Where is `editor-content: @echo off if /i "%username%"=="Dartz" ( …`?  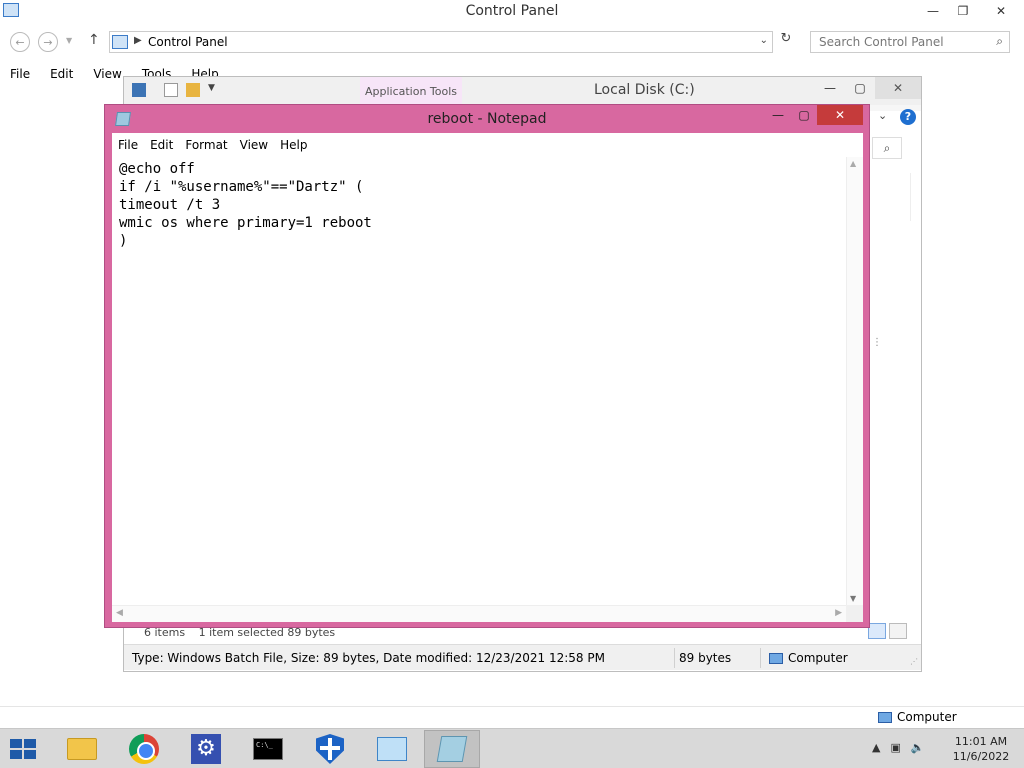
editor-content: @echo off if /i "%username%"=="Dartz" ( … is located at coordinates (245, 205).